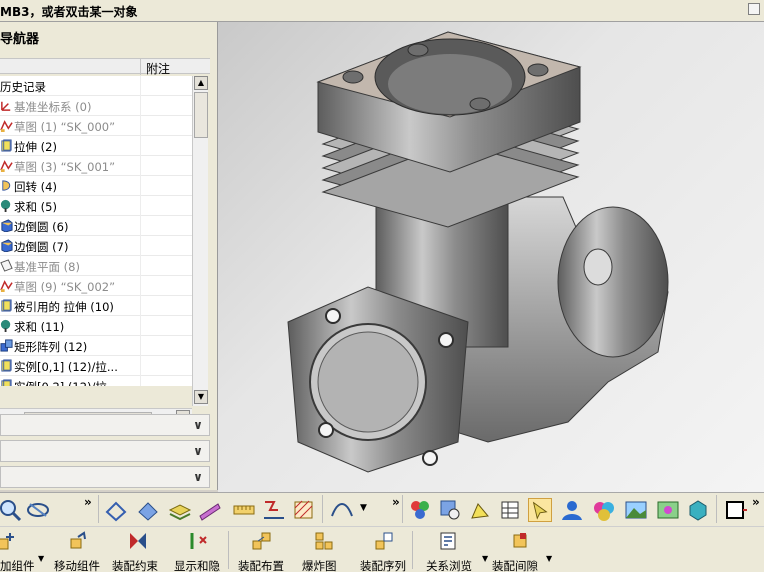  What do you see at coordinates (449, 565) in the screenshot?
I see `tool-label: 关系浏览` at bounding box center [449, 565].